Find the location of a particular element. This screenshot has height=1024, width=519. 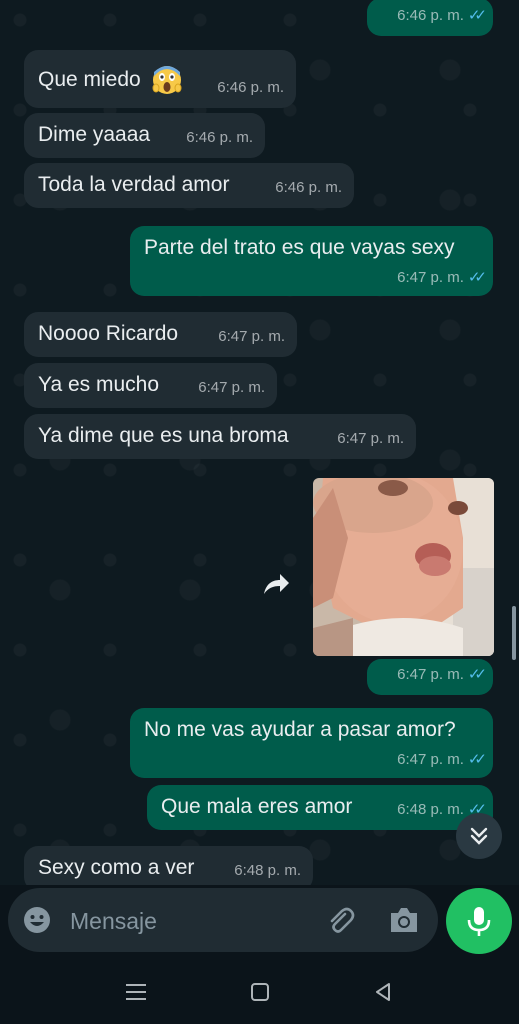

message-input: Mensaje is located at coordinates (113, 921).